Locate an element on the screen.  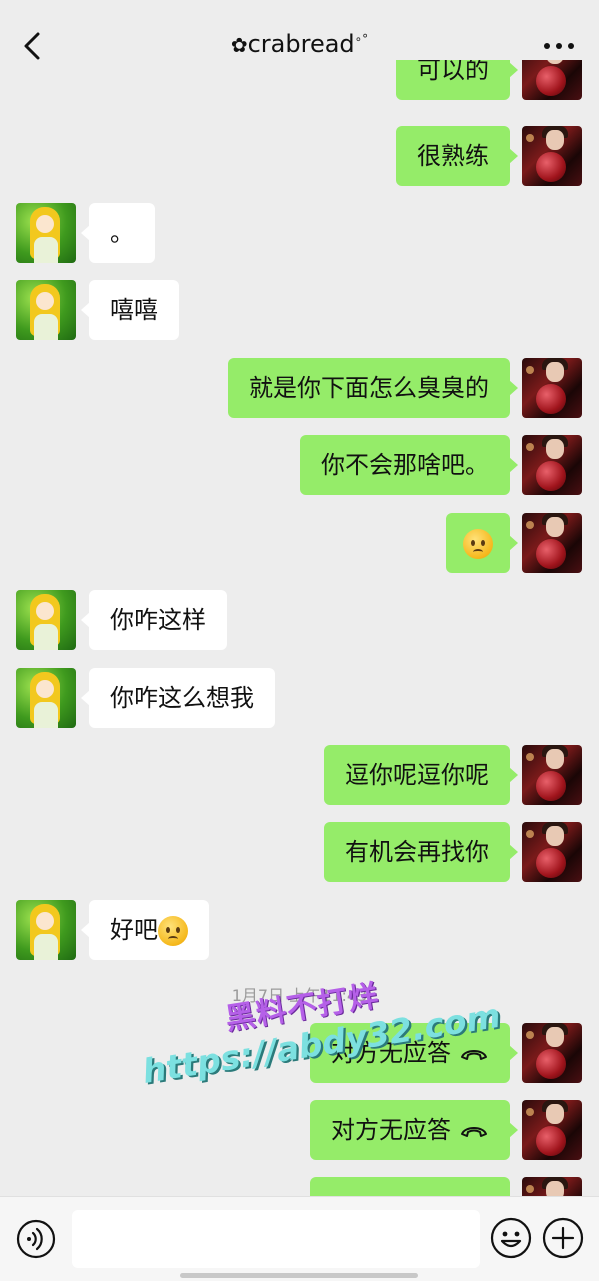
flower-icon: ✿ is located at coordinates (239, 45).